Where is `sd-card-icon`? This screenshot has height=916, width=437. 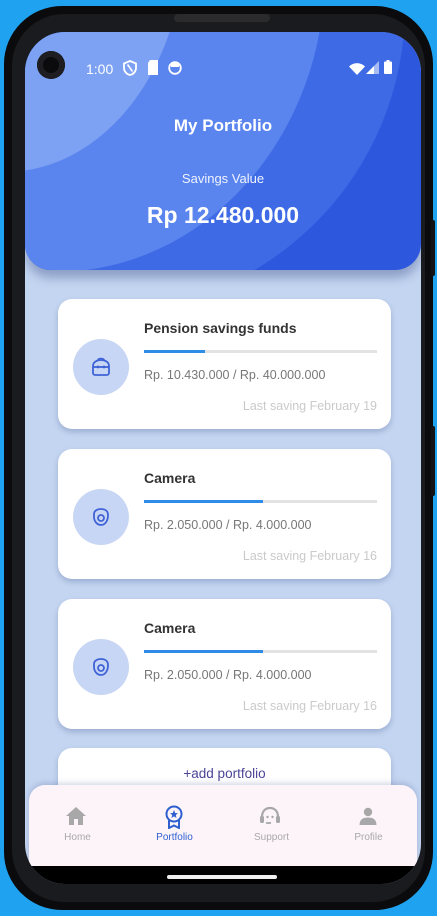
sd-card-icon is located at coordinates (153, 69).